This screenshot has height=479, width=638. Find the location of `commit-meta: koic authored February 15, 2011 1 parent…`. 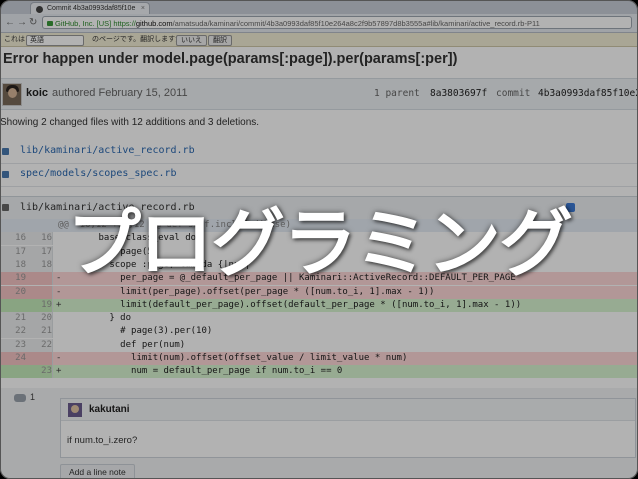

commit-meta: koic authored February 15, 2011 1 parent… is located at coordinates (319, 94).